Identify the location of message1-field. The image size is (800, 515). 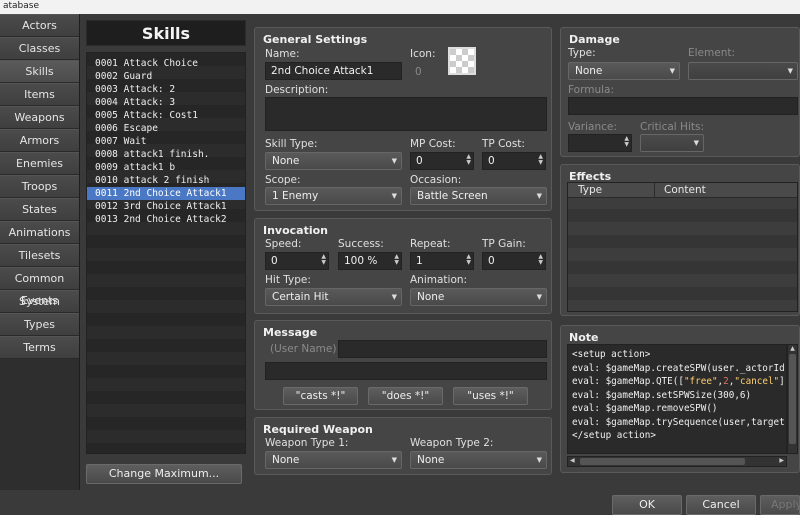
(442, 349).